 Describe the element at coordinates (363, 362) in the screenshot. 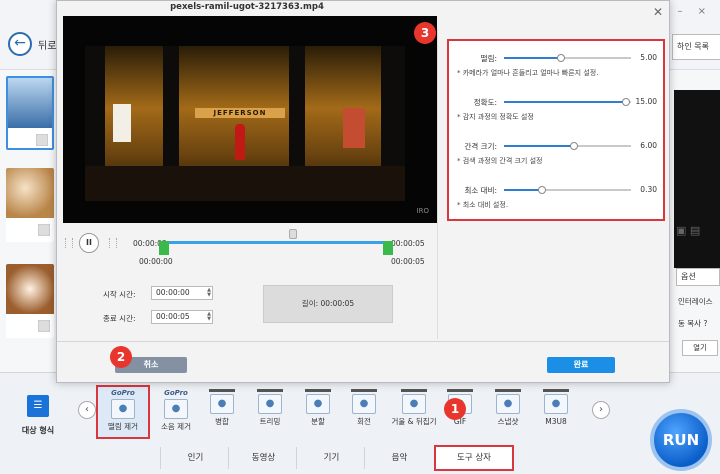

I see `dialog-footer: 취소 완료` at that location.